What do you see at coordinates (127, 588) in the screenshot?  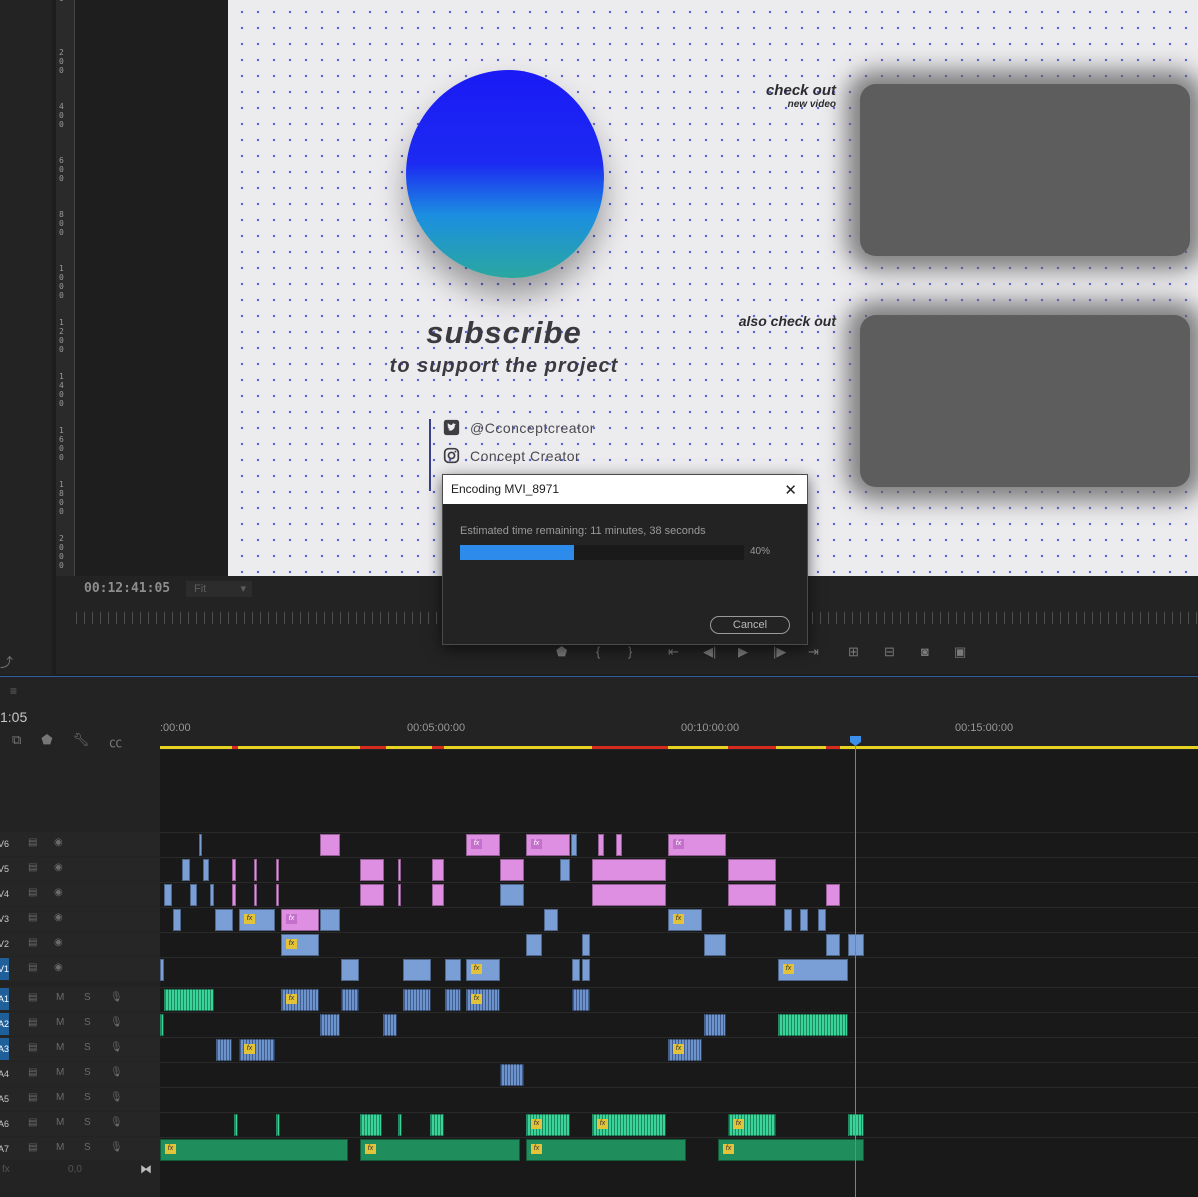 I see `playhead-timecode: 00:12:41:05` at bounding box center [127, 588].